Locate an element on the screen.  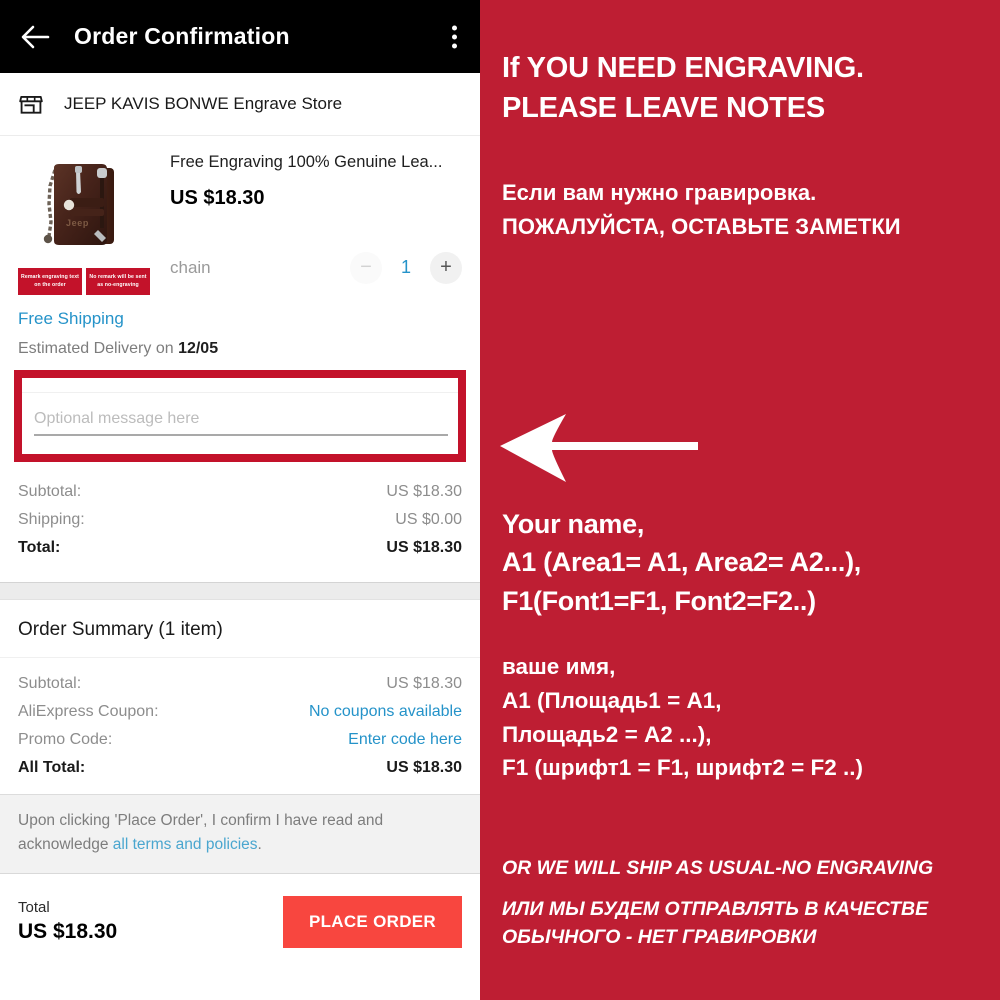
bottom-action-bar: Total US $18.30 PLACE ORDER is located at coordinates (240, 921).